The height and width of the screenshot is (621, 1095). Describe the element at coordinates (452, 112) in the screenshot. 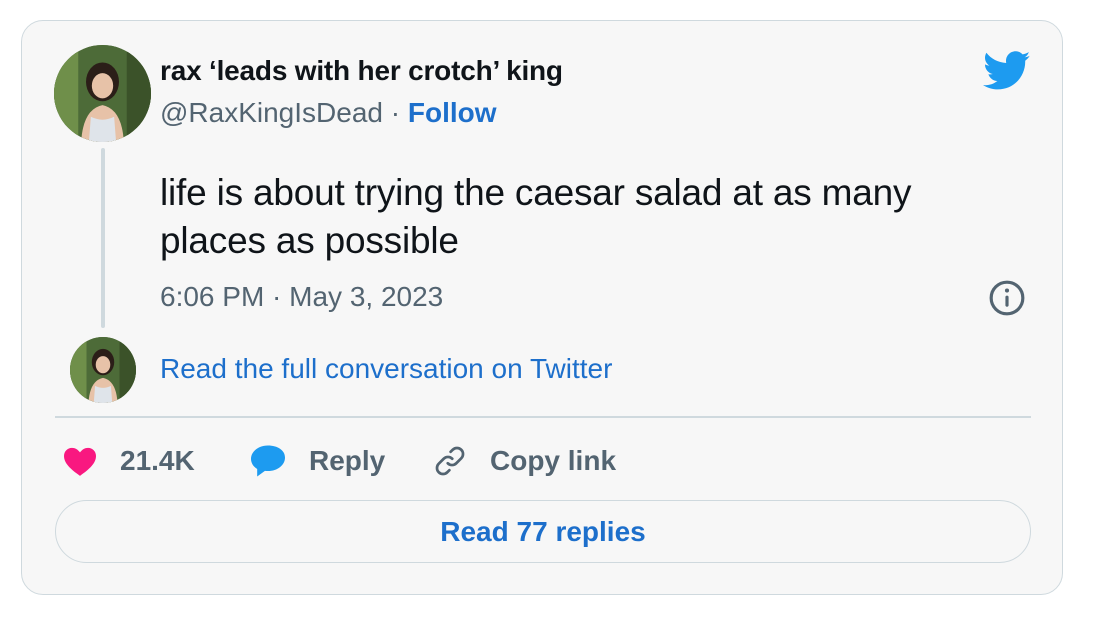

I see `follow-link: Follow` at that location.